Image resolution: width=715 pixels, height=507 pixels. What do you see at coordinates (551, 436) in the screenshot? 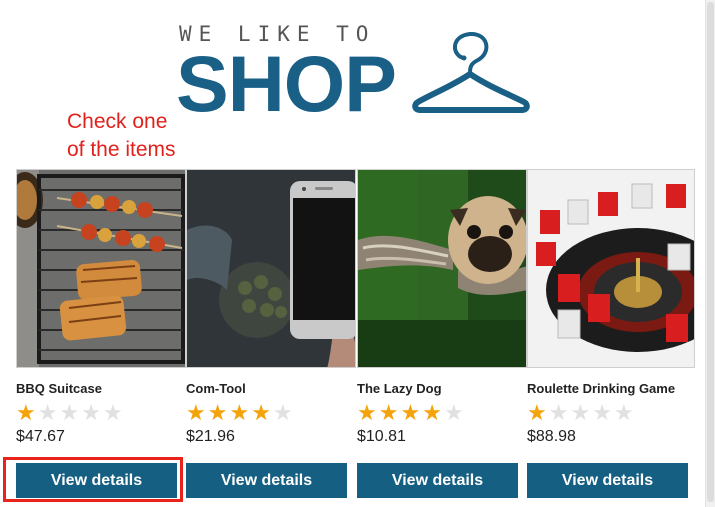
I see `product-price: $88.98` at bounding box center [551, 436].